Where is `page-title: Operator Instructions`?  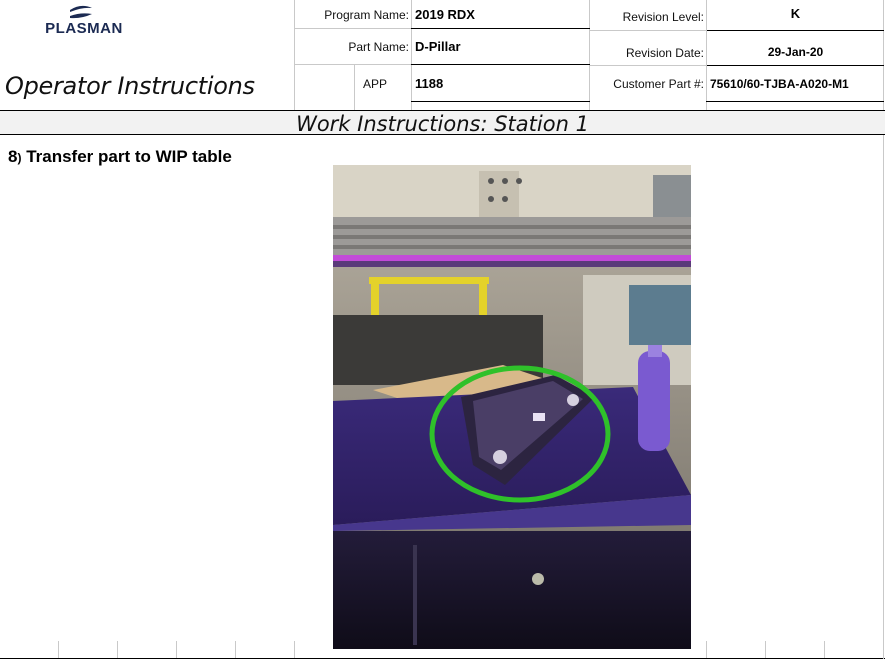
page-title: Operator Instructions is located at coordinates (130, 86).